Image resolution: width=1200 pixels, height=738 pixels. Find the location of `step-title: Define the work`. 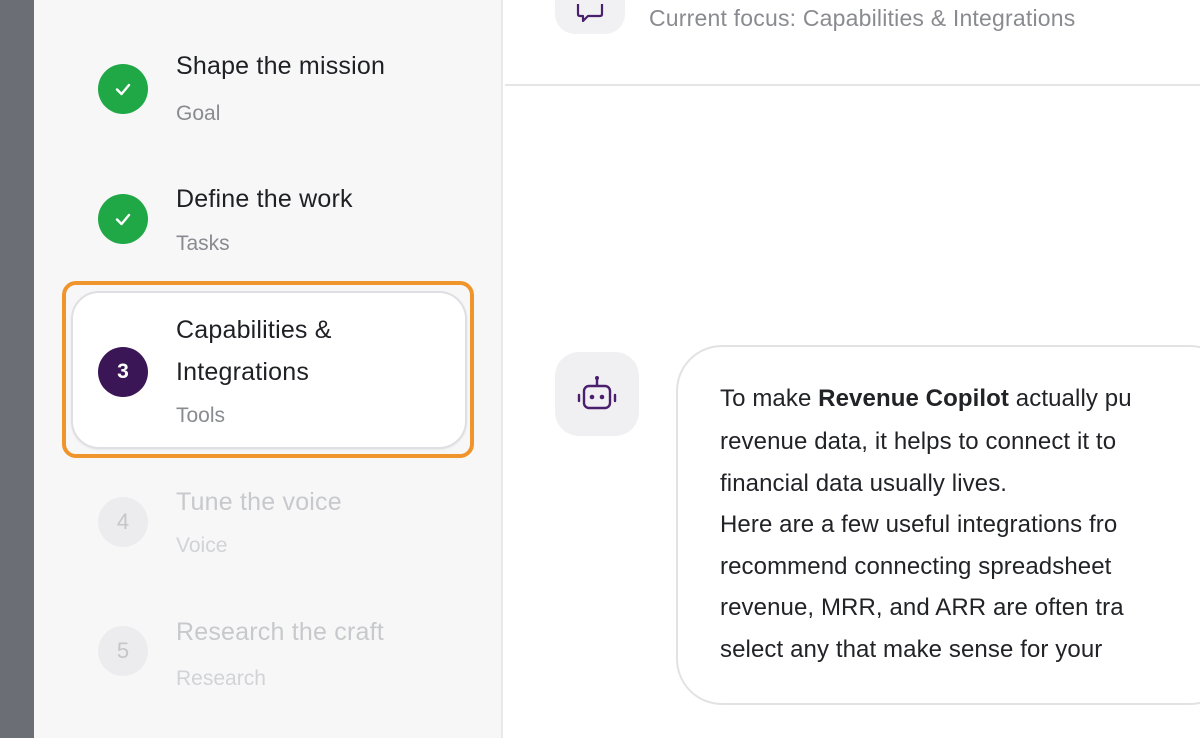

step-title: Define the work is located at coordinates (264, 199).